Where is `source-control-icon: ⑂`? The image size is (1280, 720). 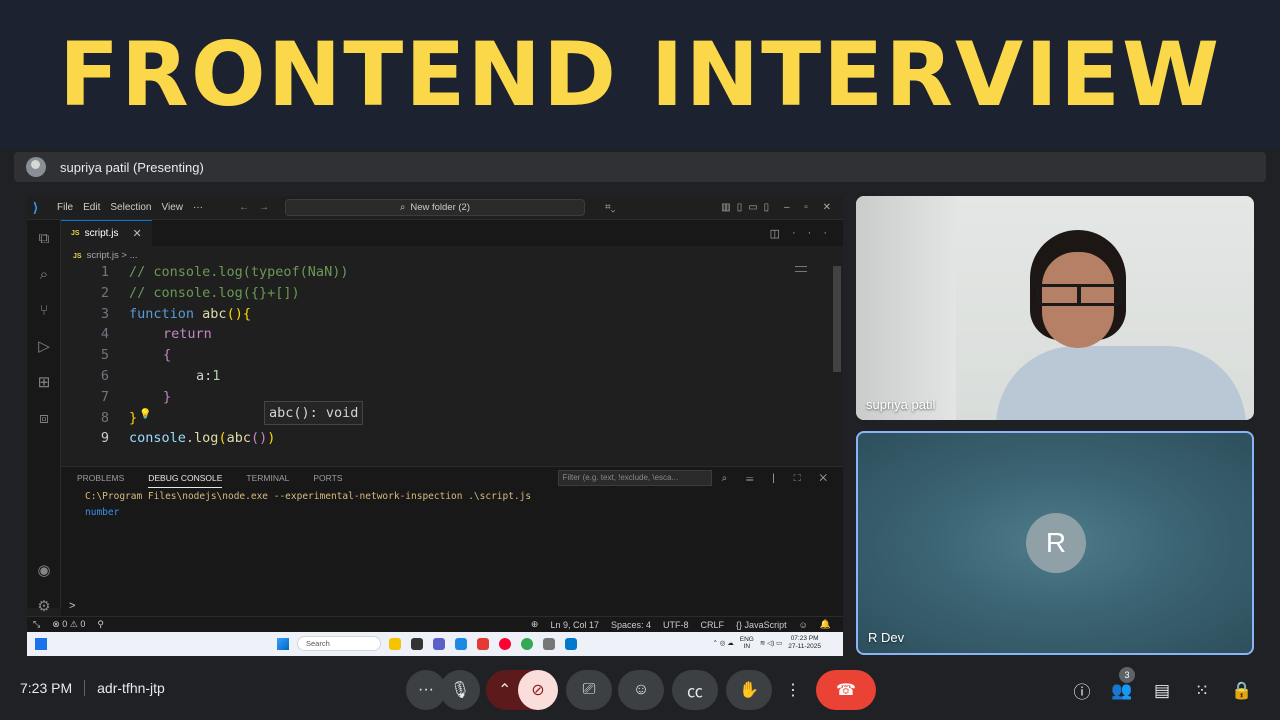 source-control-icon: ⑂ is located at coordinates (44, 310).